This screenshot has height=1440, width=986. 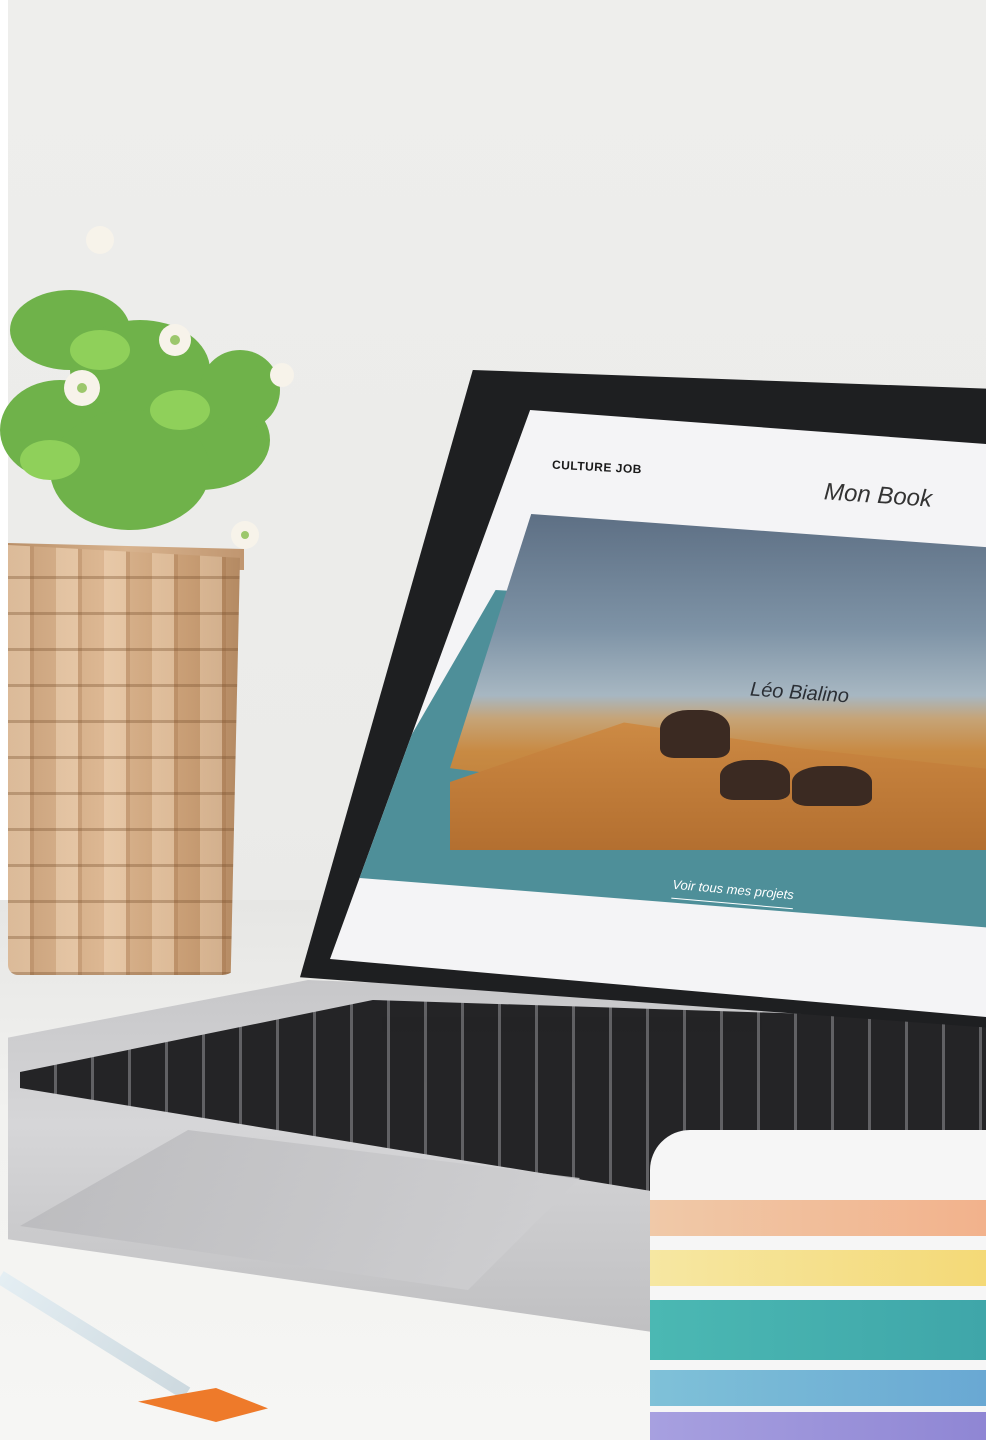 I want to click on swatch-row-blue, so click(x=818, y=1388).